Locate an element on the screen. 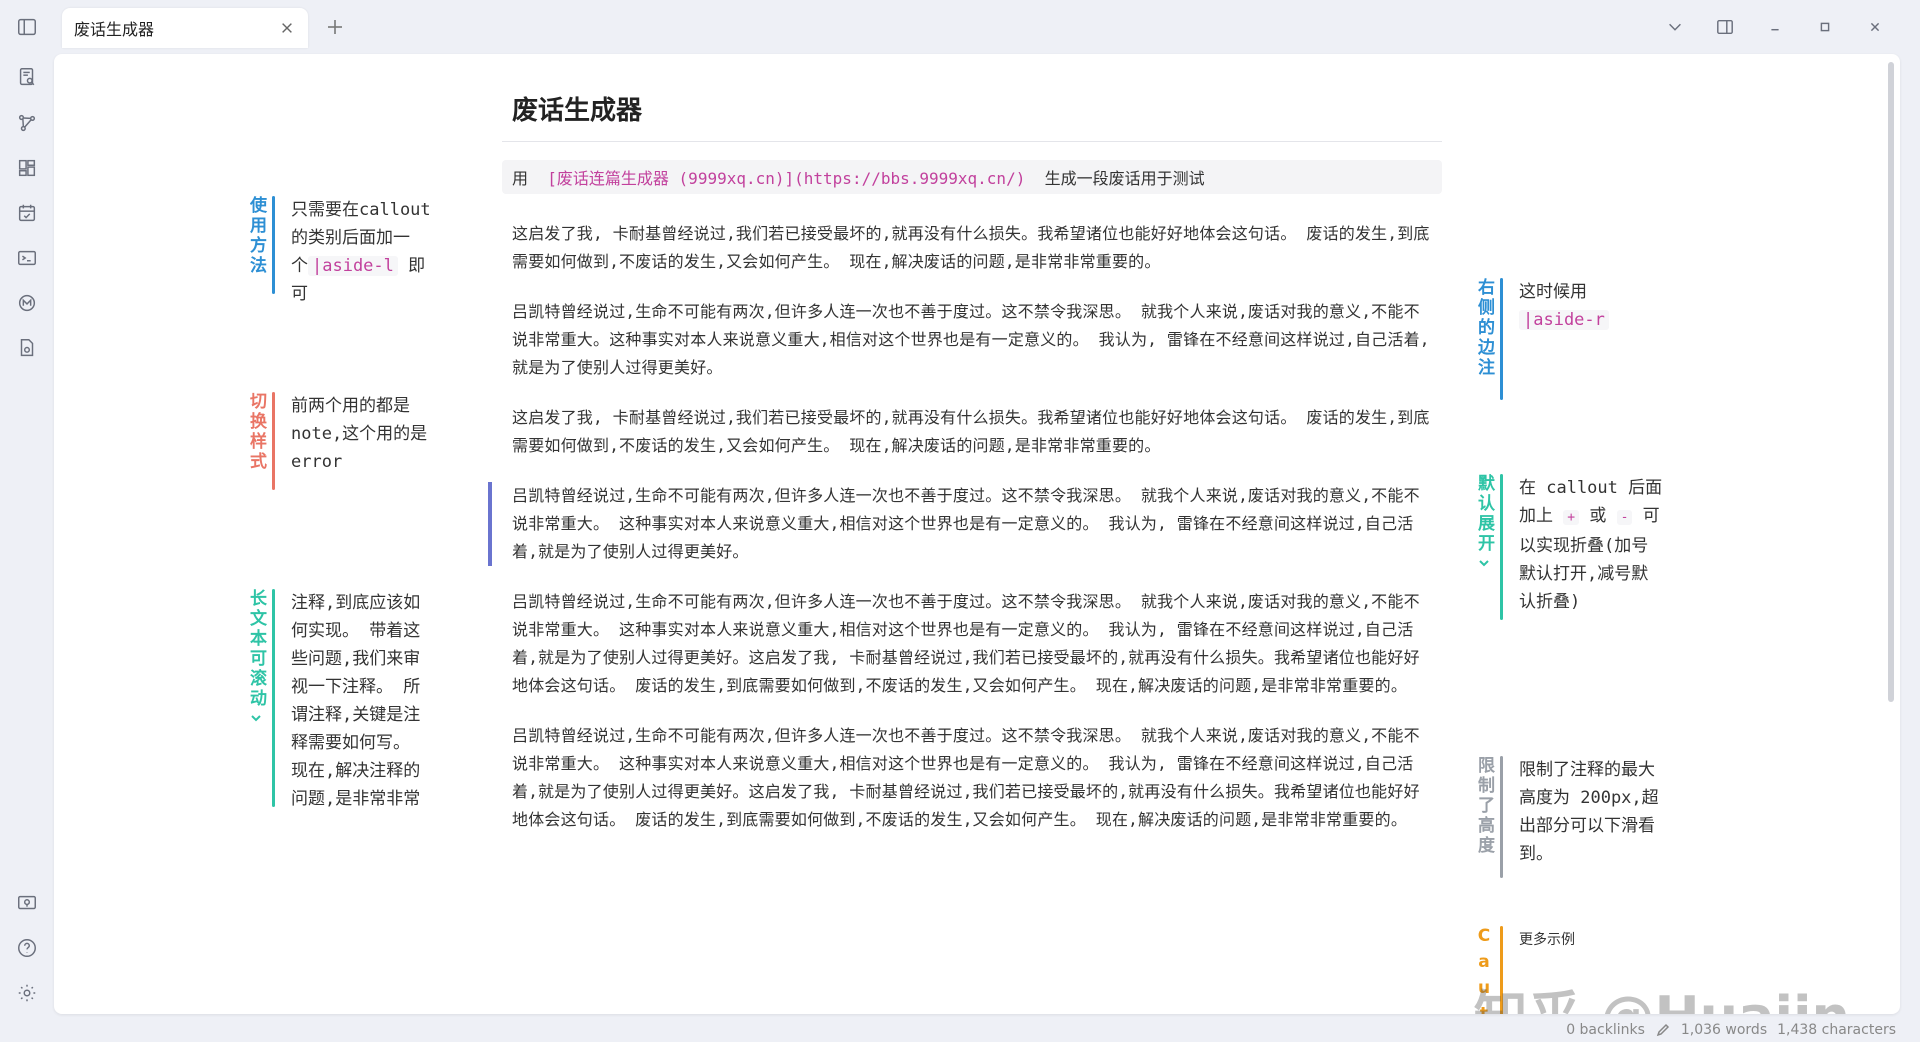  tab-active: 废话生成器 is located at coordinates (185, 28).